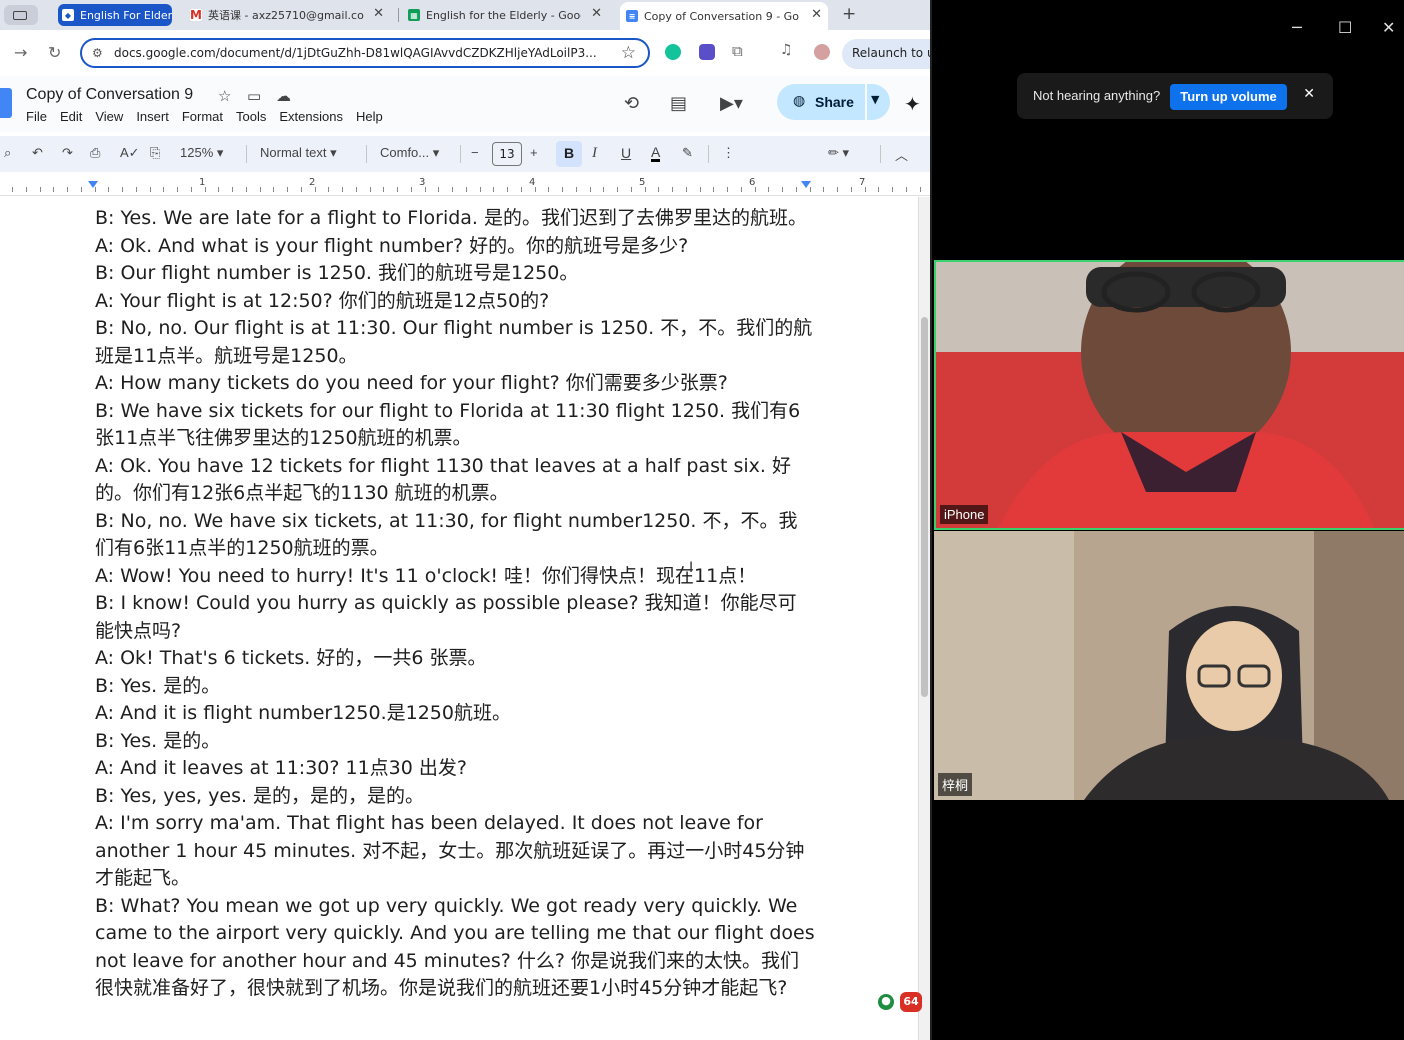 This screenshot has height=1040, width=1404. I want to click on gemini-sparkle-icon: ✦, so click(912, 104).